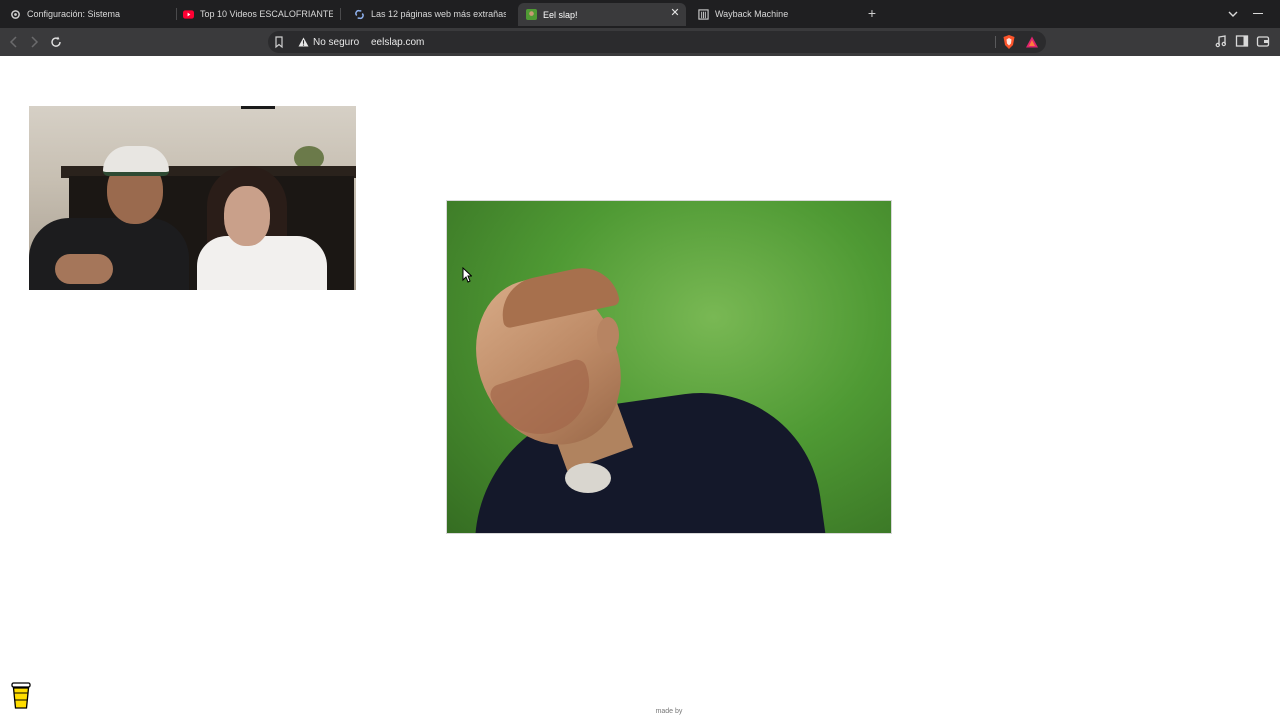 The image size is (1280, 720). I want to click on reload-icon, so click(56, 41).